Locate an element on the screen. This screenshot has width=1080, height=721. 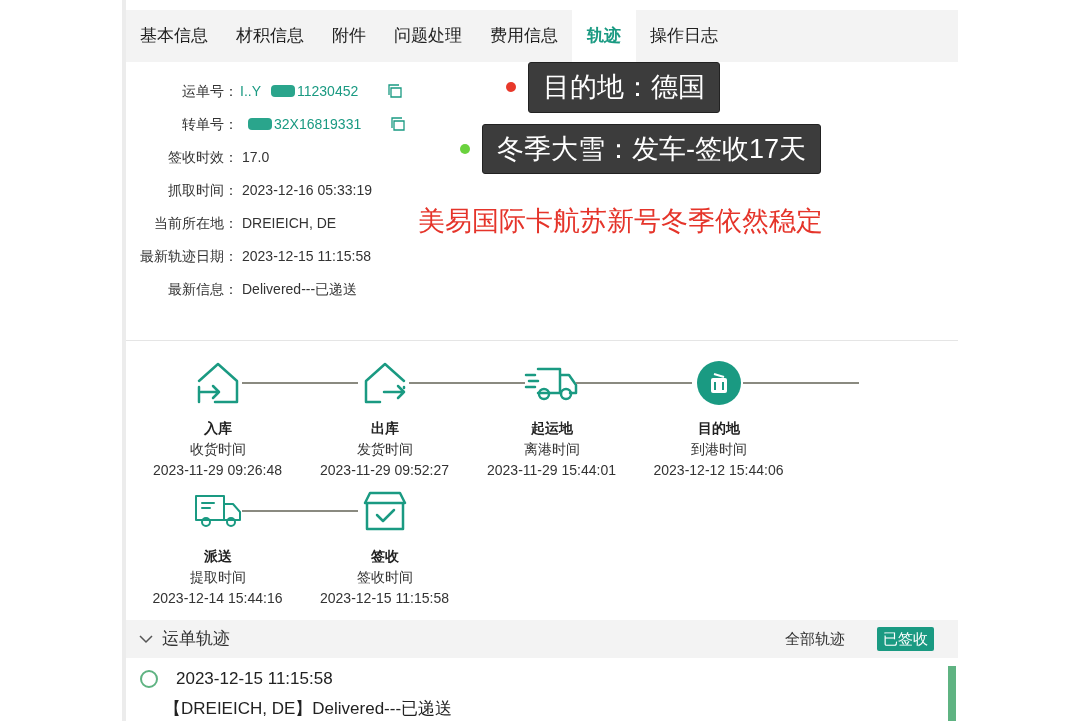
event-marker is located at coordinates (149, 678).